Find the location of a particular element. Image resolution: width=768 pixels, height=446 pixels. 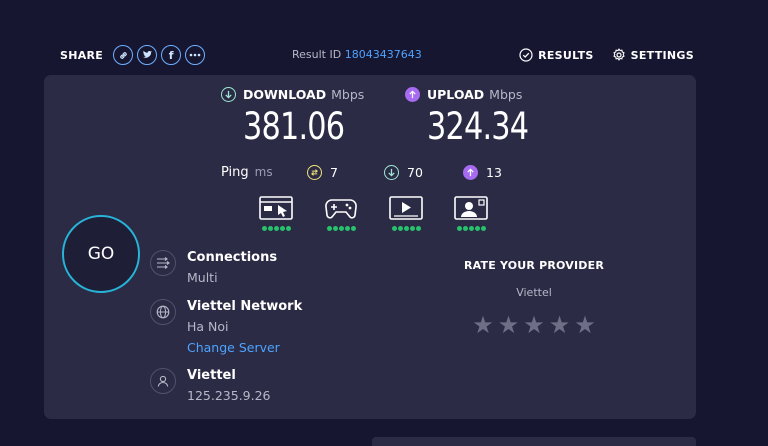

server-name: Viettel Network is located at coordinates (245, 306).